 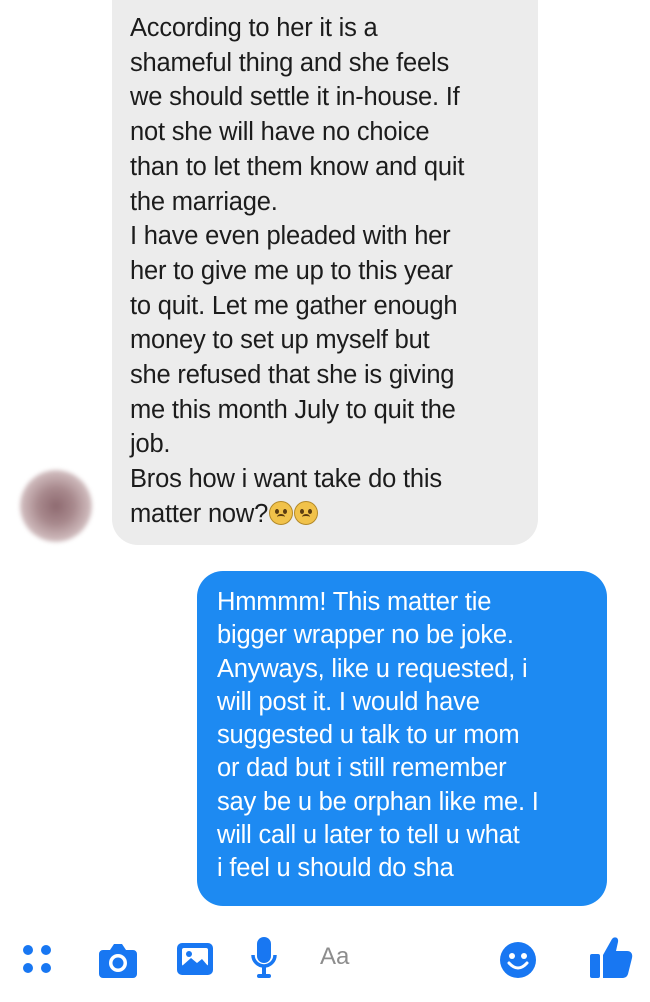 I want to click on thumbs-up-icon, so click(x=610, y=957).